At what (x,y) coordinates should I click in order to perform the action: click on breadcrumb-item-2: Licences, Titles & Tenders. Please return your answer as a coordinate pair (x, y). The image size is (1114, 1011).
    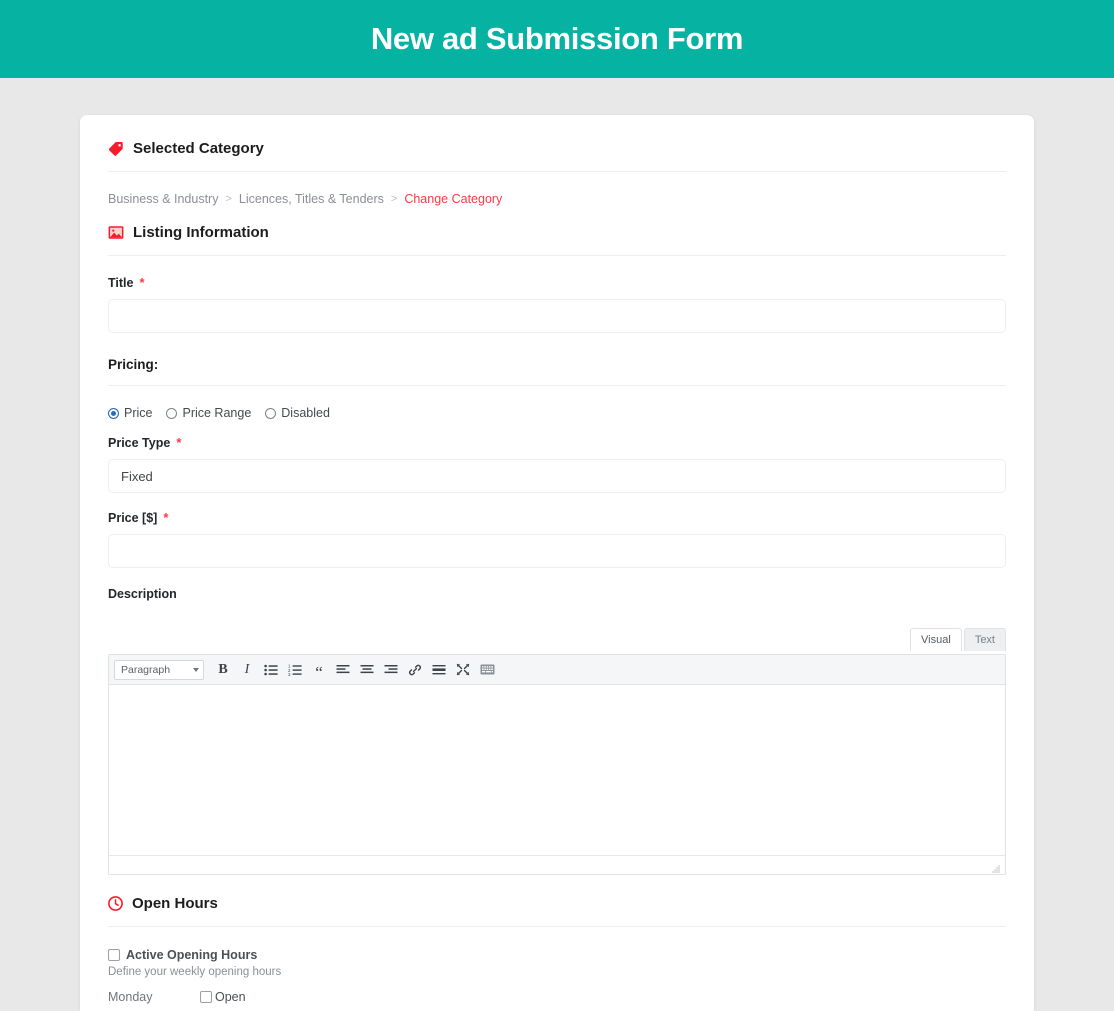
    Looking at the image, I should click on (311, 199).